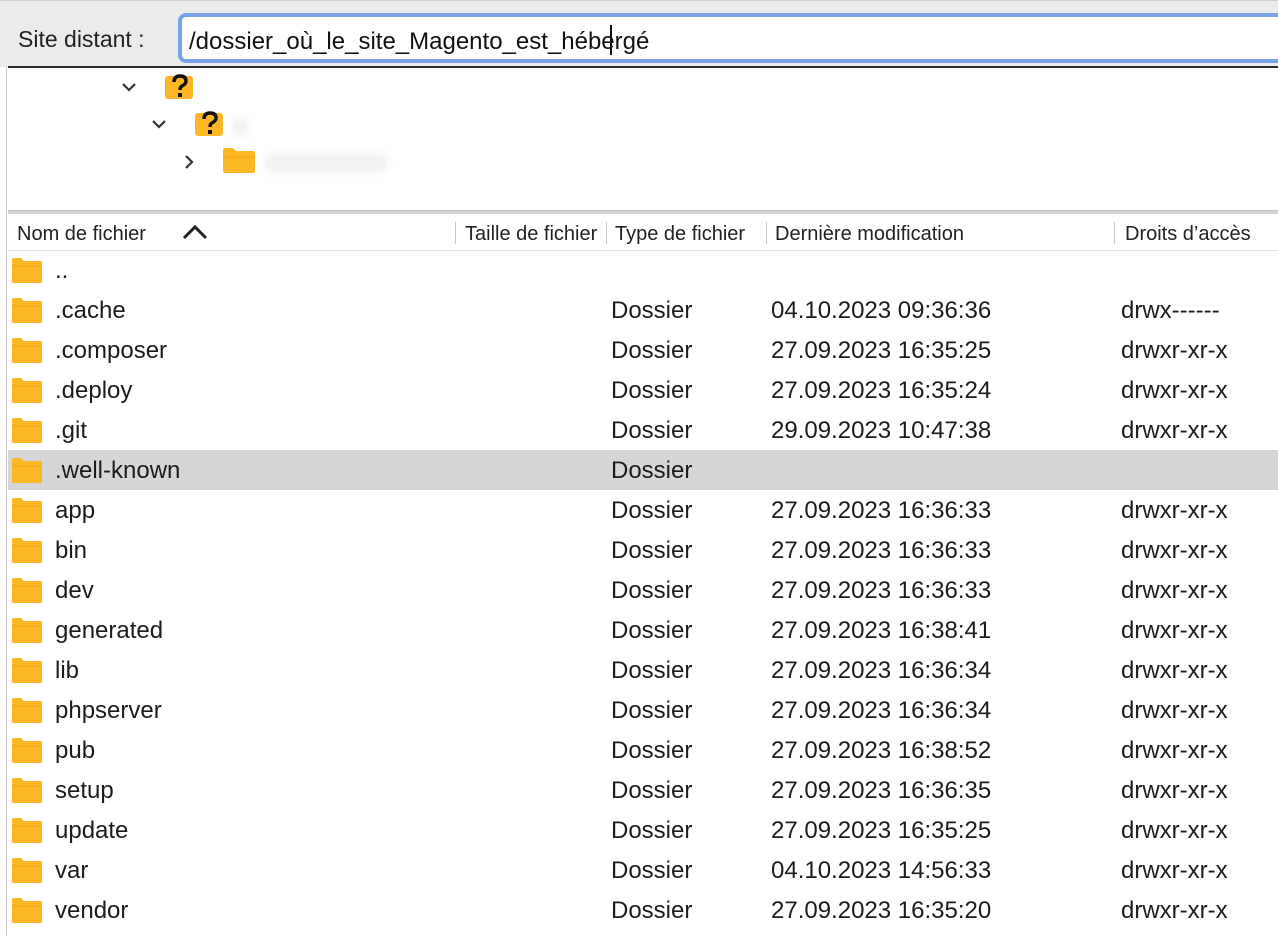  What do you see at coordinates (419, 42) in the screenshot?
I see `remote-path-value: /dossier_où_le_site_Magento_est_hébergé` at bounding box center [419, 42].